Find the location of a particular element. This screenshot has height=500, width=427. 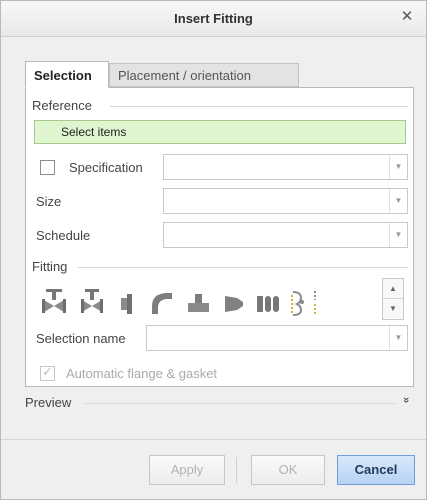

schedule-label: Schedule is located at coordinates (63, 235).